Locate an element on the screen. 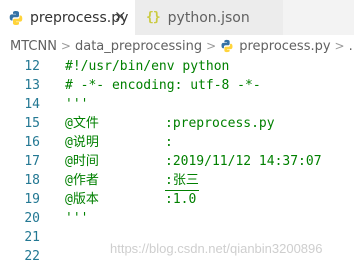 The width and height of the screenshot is (354, 265). code-line: 15 @文件 :preprocess.py is located at coordinates (177, 123).